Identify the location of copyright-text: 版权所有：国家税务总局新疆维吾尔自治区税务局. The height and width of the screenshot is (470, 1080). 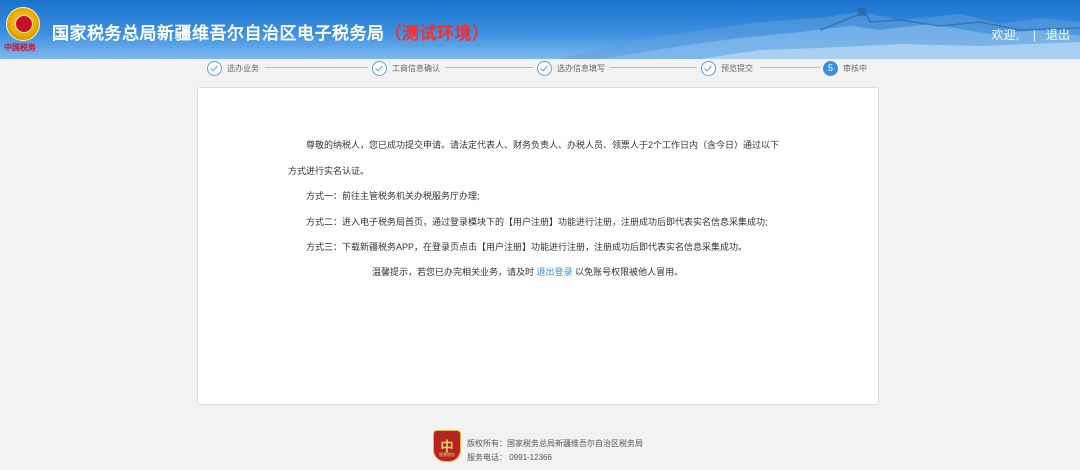
(555, 443).